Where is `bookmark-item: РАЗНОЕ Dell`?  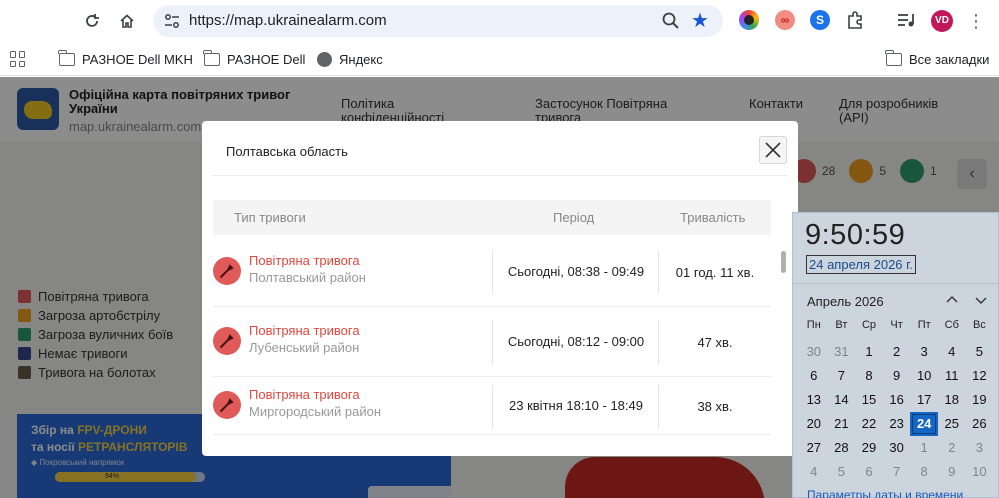
bookmark-item: РАЗНОЕ Dell is located at coordinates (254, 58).